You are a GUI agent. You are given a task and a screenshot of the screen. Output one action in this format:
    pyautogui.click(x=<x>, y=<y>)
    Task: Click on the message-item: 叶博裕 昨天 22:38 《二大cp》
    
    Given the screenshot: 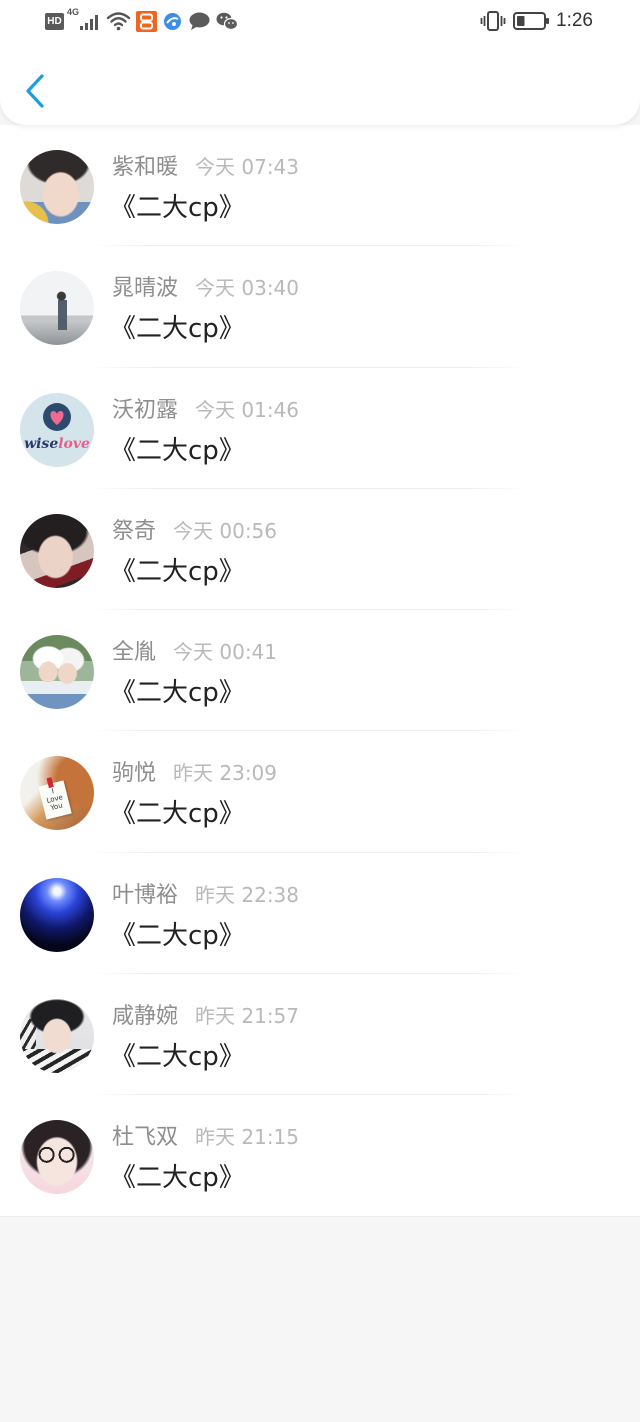 What is the action you would take?
    pyautogui.click(x=320, y=913)
    